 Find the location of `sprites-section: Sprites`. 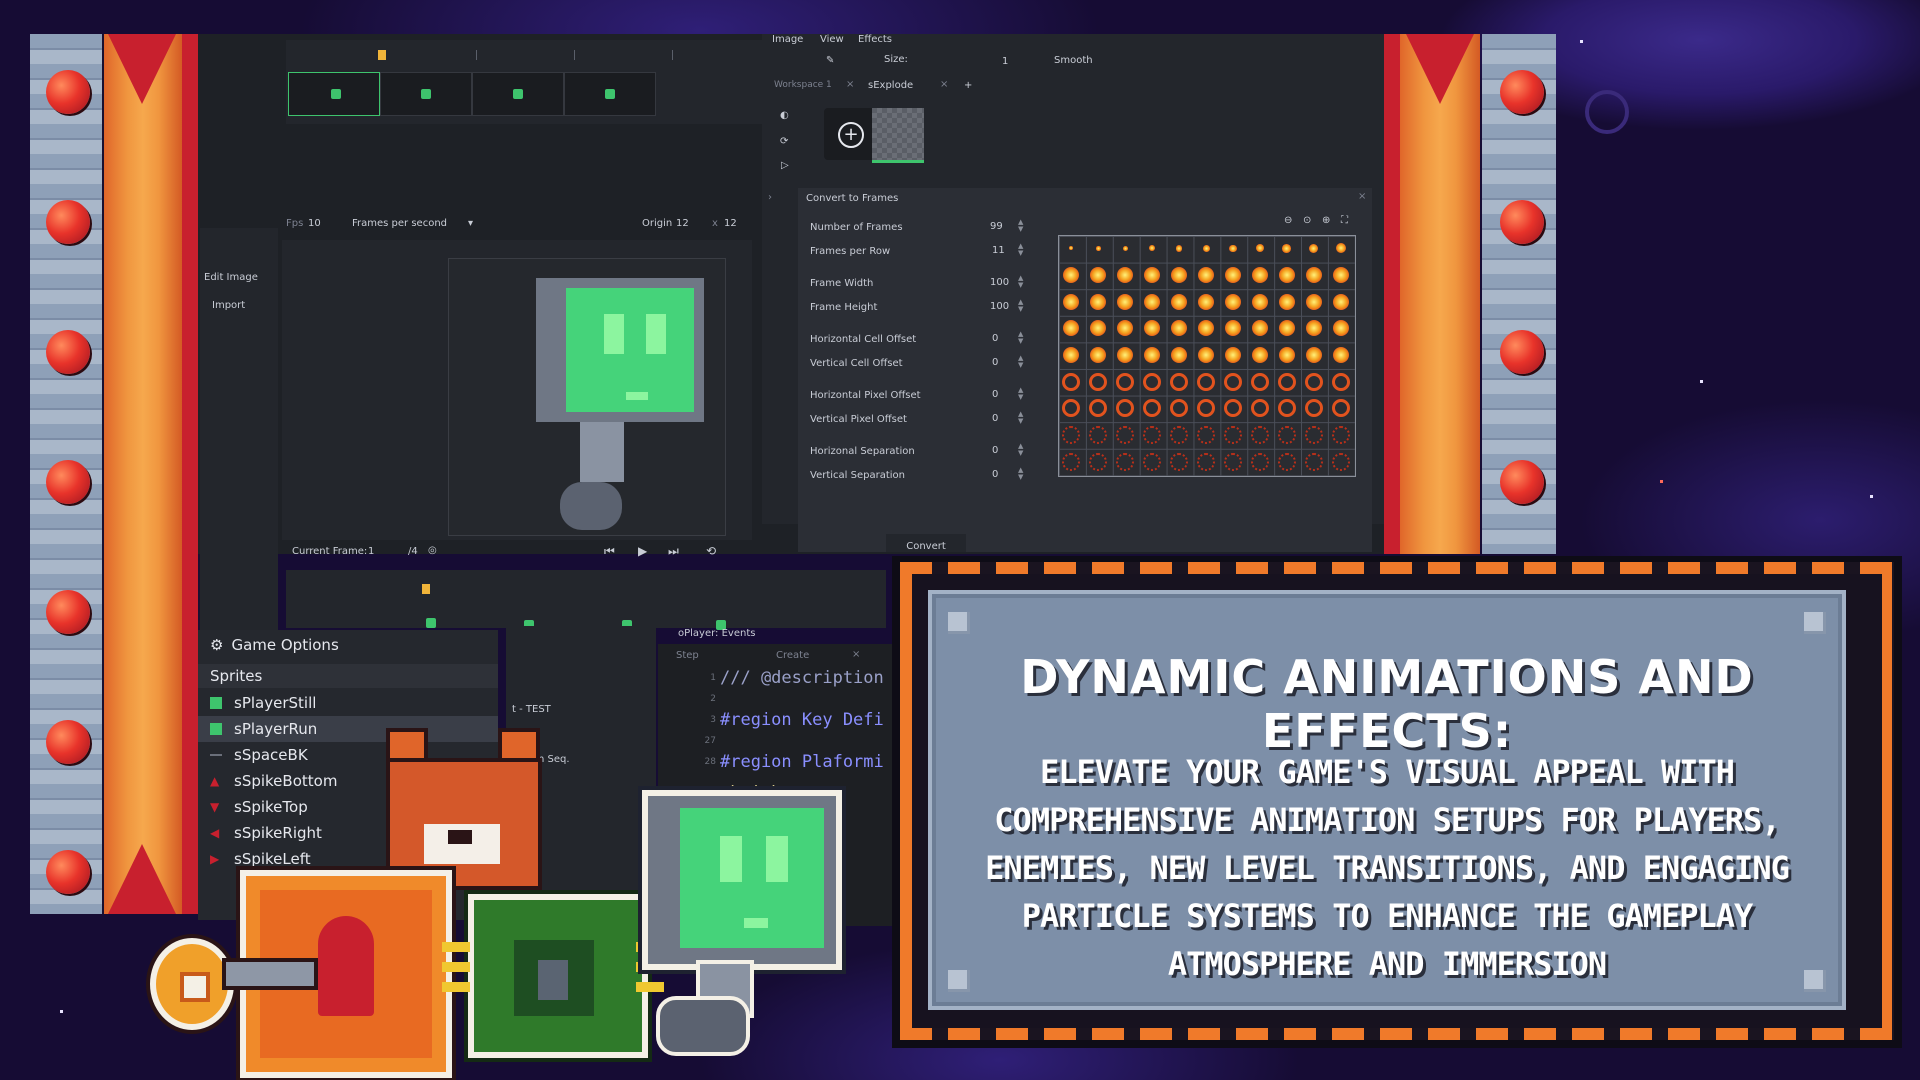

sprites-section: Sprites is located at coordinates (348, 676).